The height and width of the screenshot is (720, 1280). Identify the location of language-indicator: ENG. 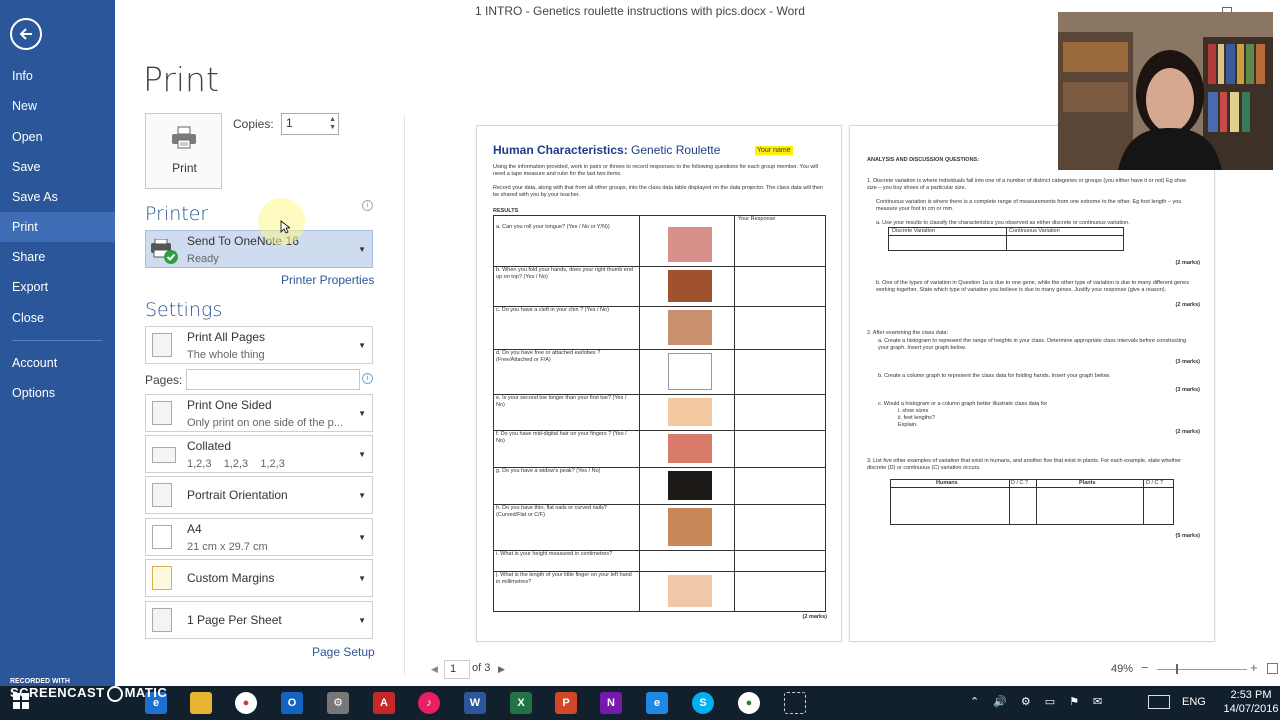
(1194, 702).